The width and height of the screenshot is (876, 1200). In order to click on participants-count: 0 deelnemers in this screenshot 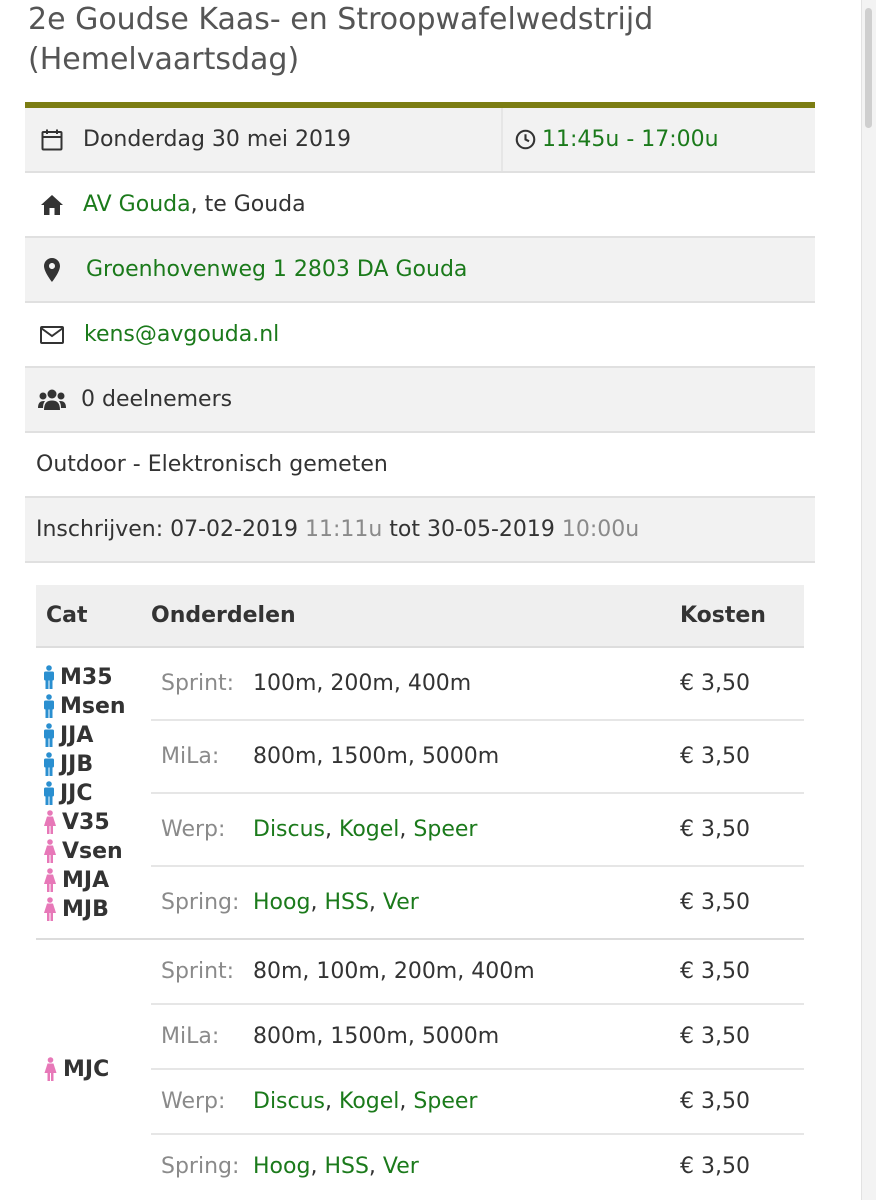, I will do `click(157, 399)`.